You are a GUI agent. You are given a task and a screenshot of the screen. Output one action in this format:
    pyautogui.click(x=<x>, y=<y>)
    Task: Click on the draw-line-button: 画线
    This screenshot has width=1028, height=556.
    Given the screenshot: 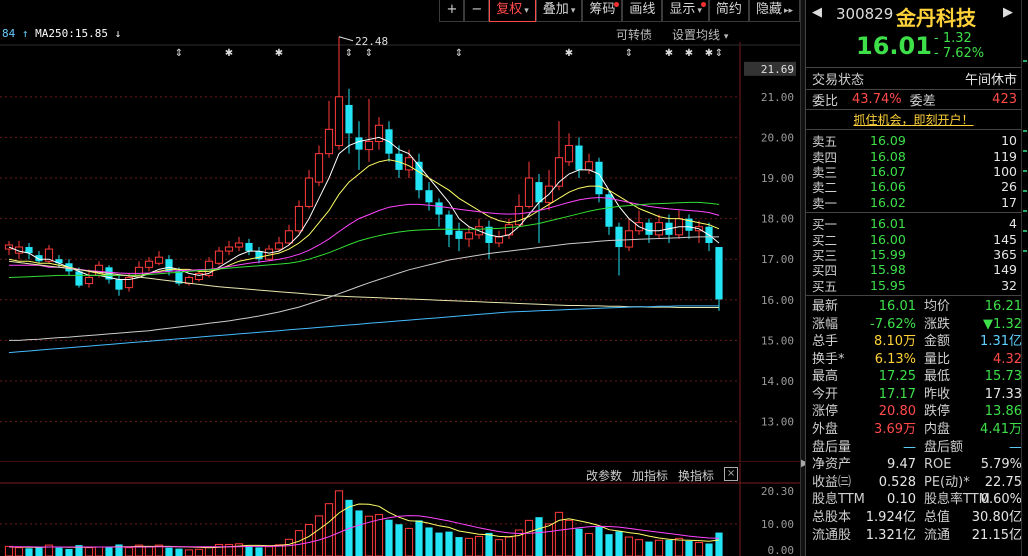 What is the action you would take?
    pyautogui.click(x=642, y=11)
    